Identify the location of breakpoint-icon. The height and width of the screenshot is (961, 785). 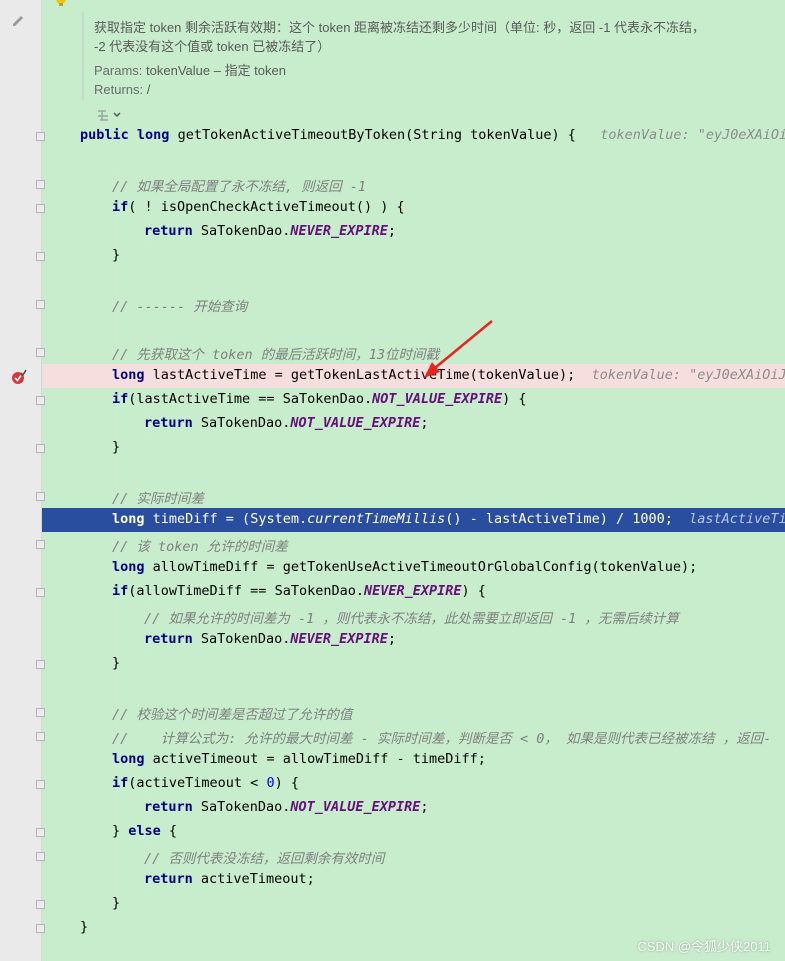
(19, 377).